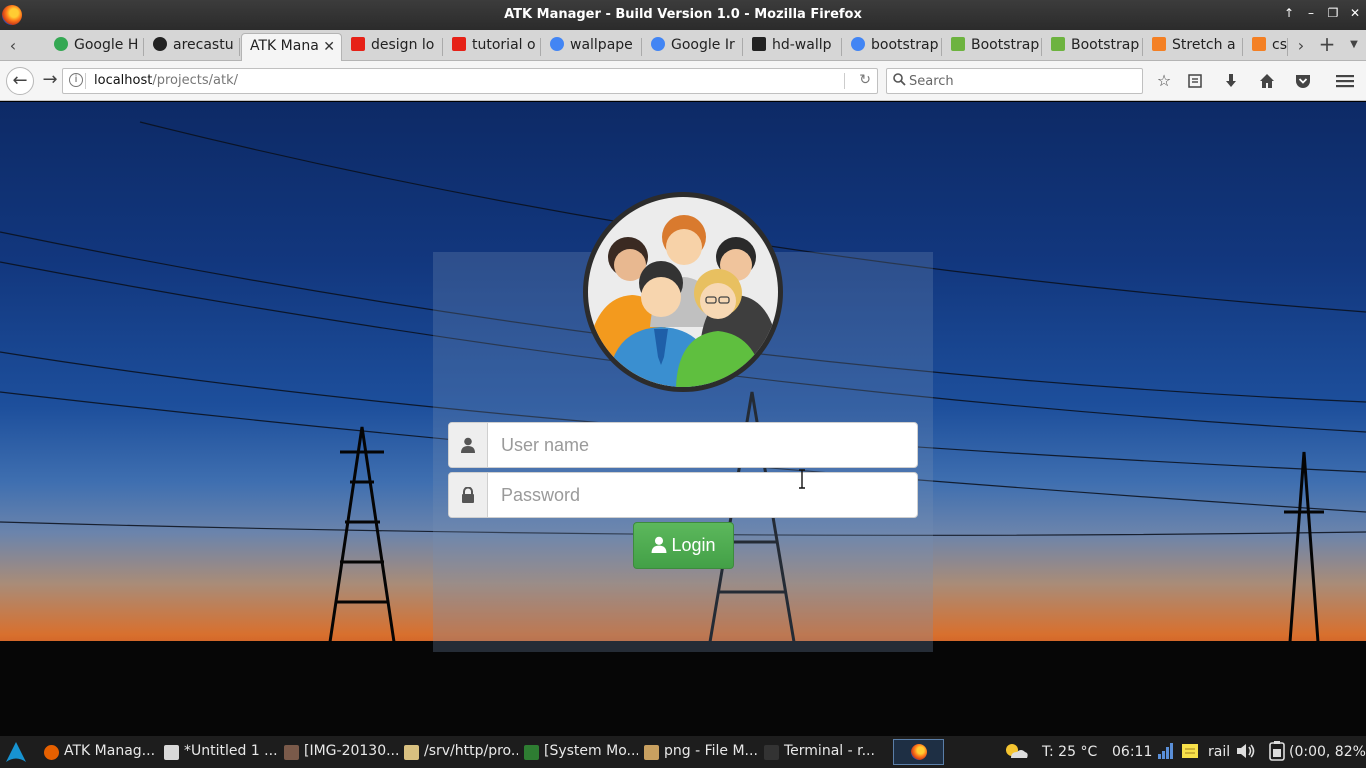 Image resolution: width=1366 pixels, height=768 pixels. What do you see at coordinates (1311, 13) in the screenshot?
I see `window-minimize-icon: –` at bounding box center [1311, 13].